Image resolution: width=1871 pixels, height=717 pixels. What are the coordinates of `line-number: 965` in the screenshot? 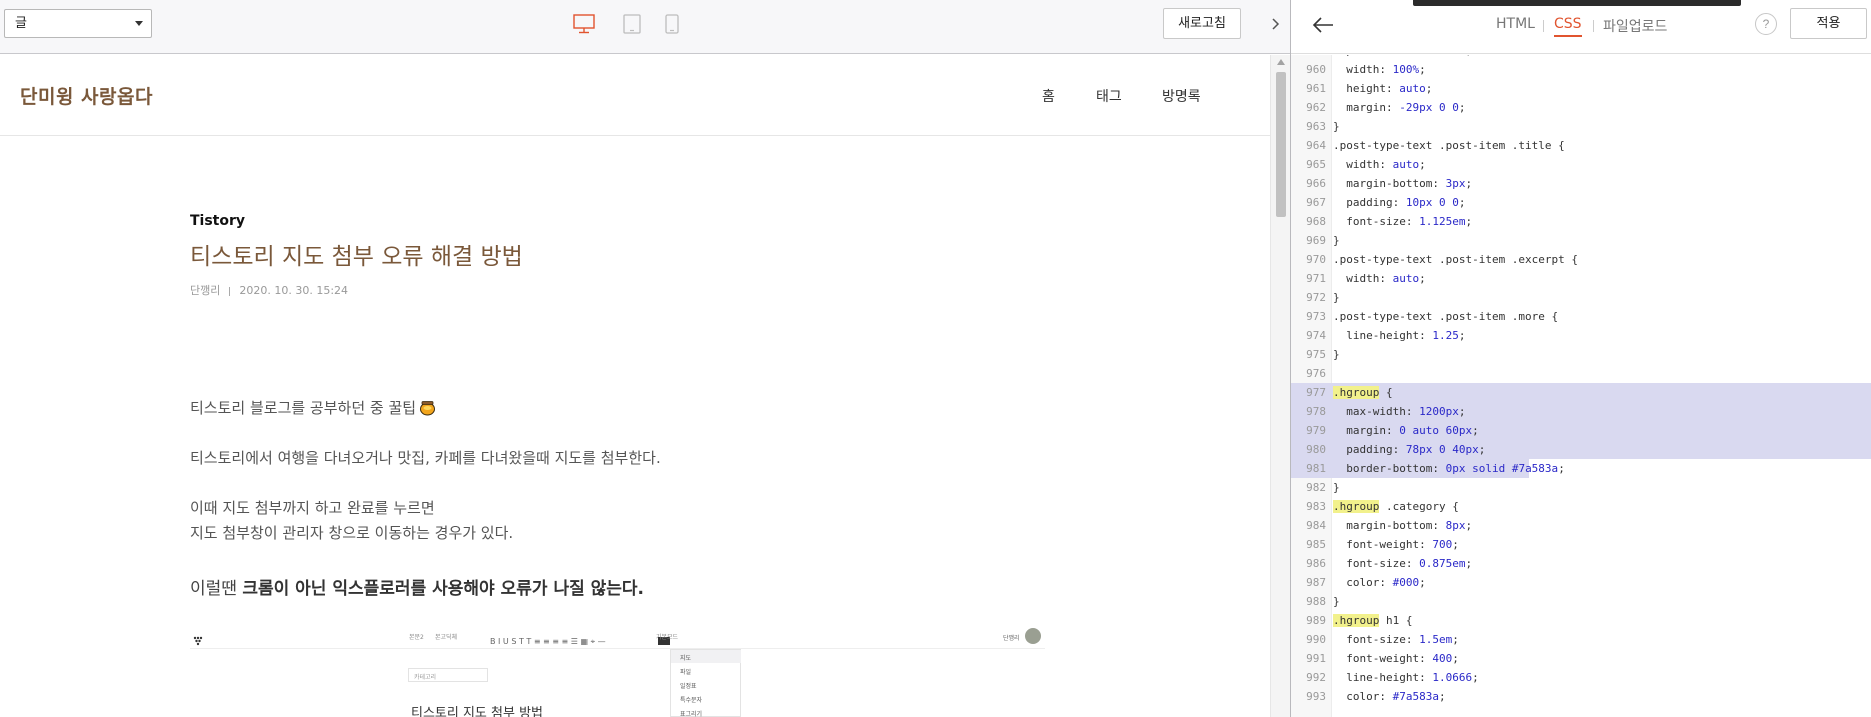 It's located at (1316, 164).